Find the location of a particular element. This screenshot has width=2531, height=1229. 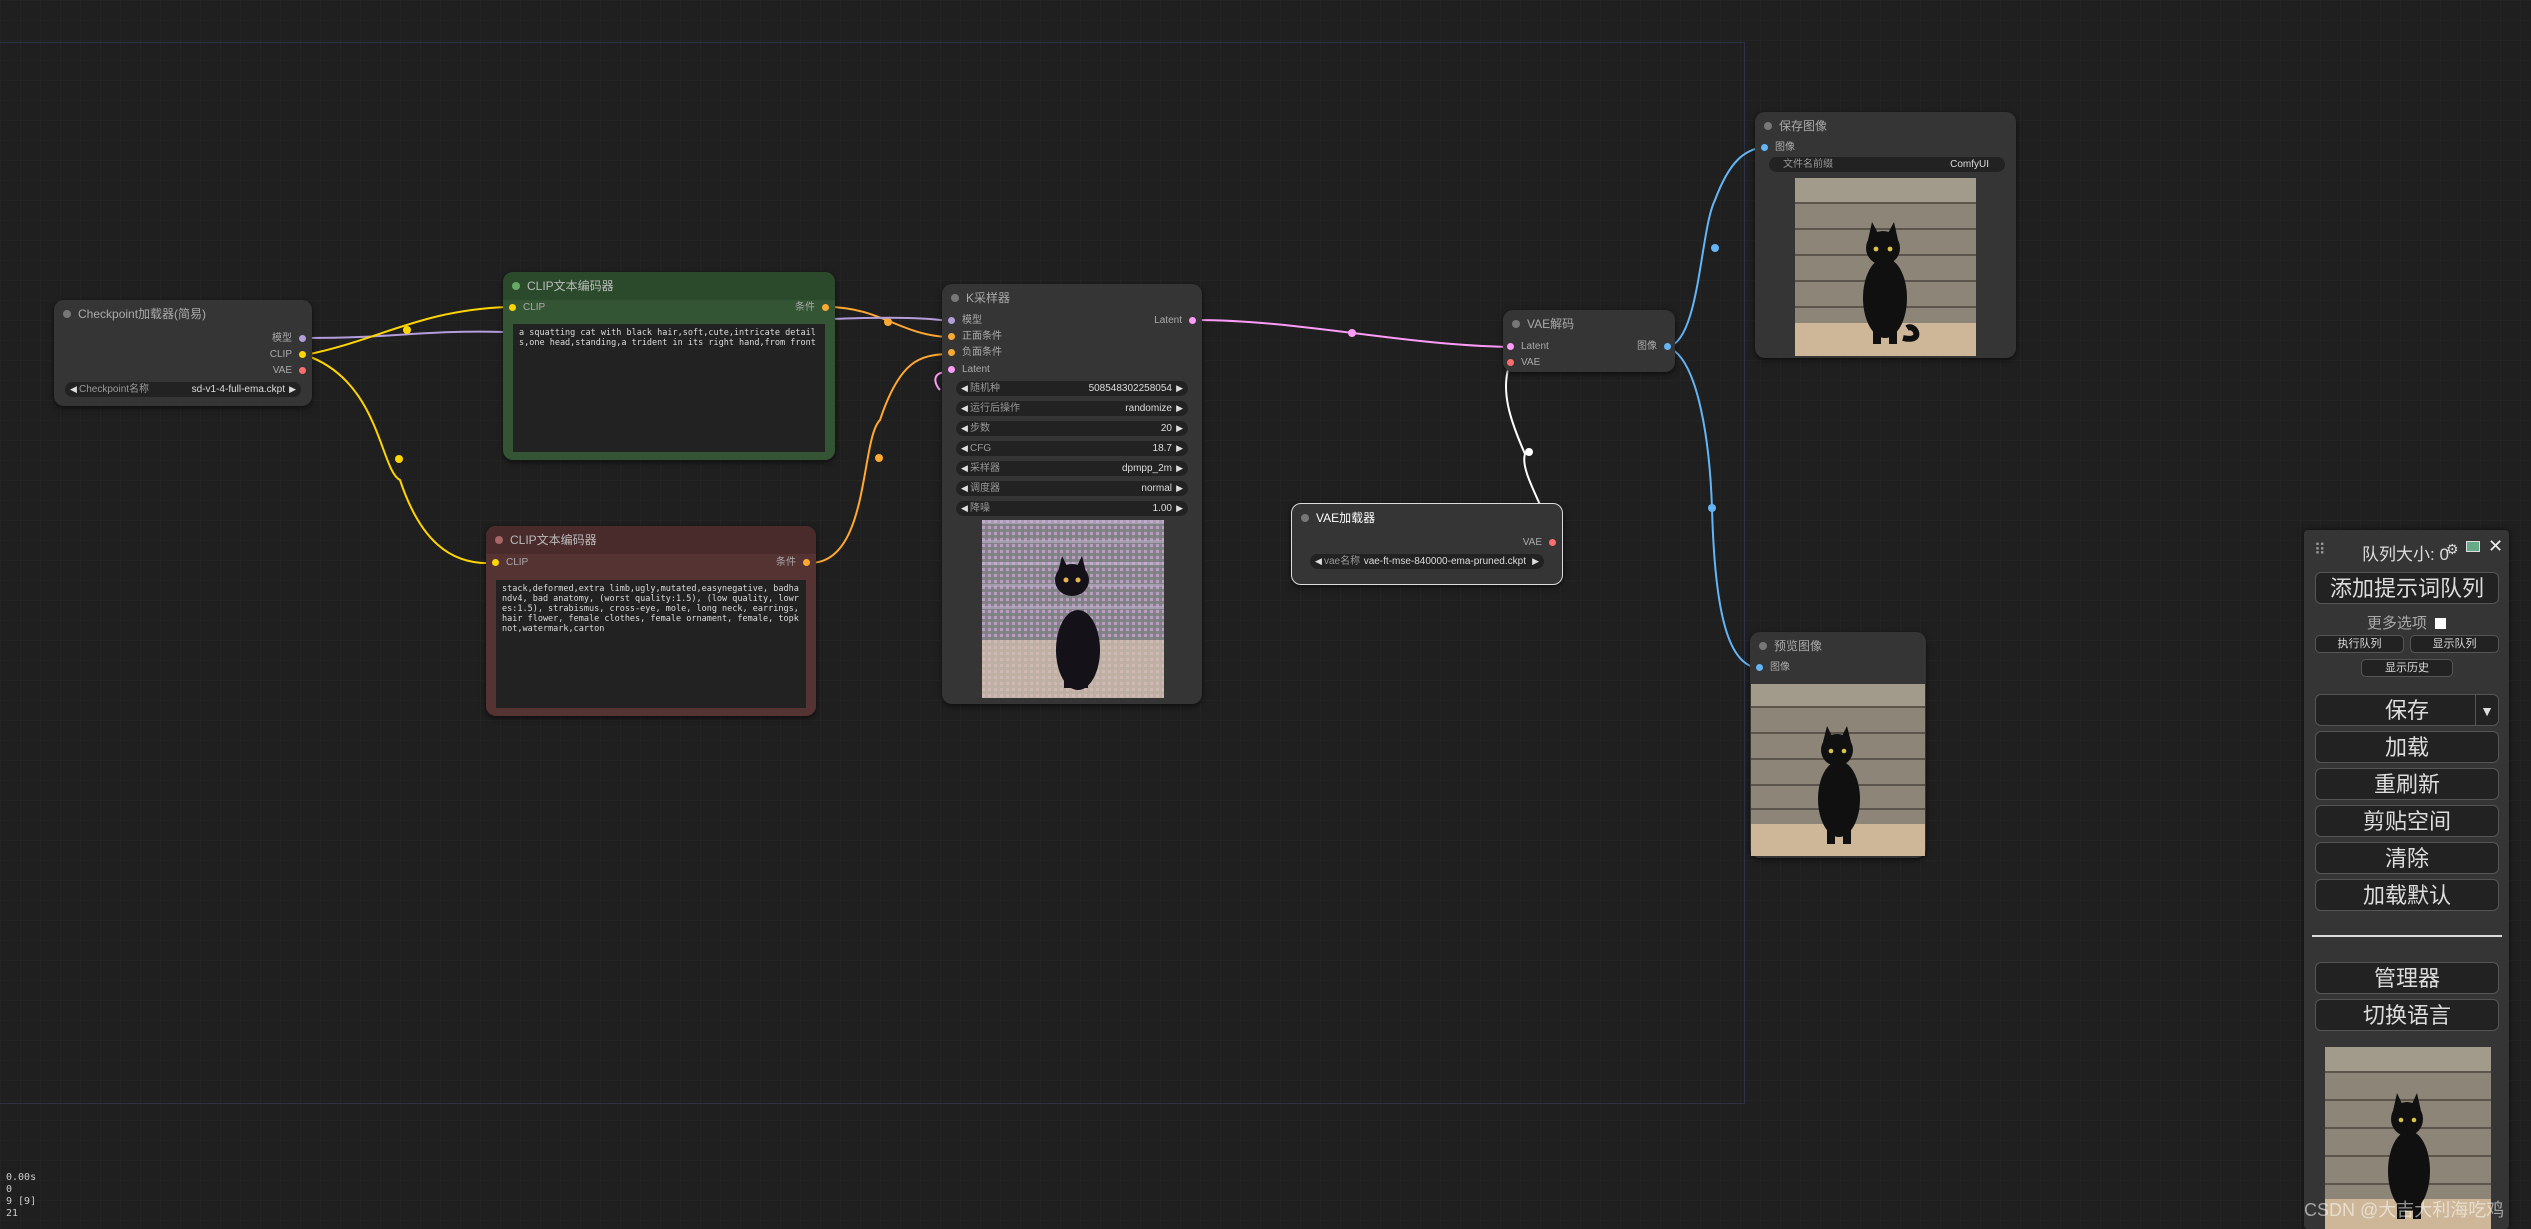

wire-model is located at coordinates (405, 334).